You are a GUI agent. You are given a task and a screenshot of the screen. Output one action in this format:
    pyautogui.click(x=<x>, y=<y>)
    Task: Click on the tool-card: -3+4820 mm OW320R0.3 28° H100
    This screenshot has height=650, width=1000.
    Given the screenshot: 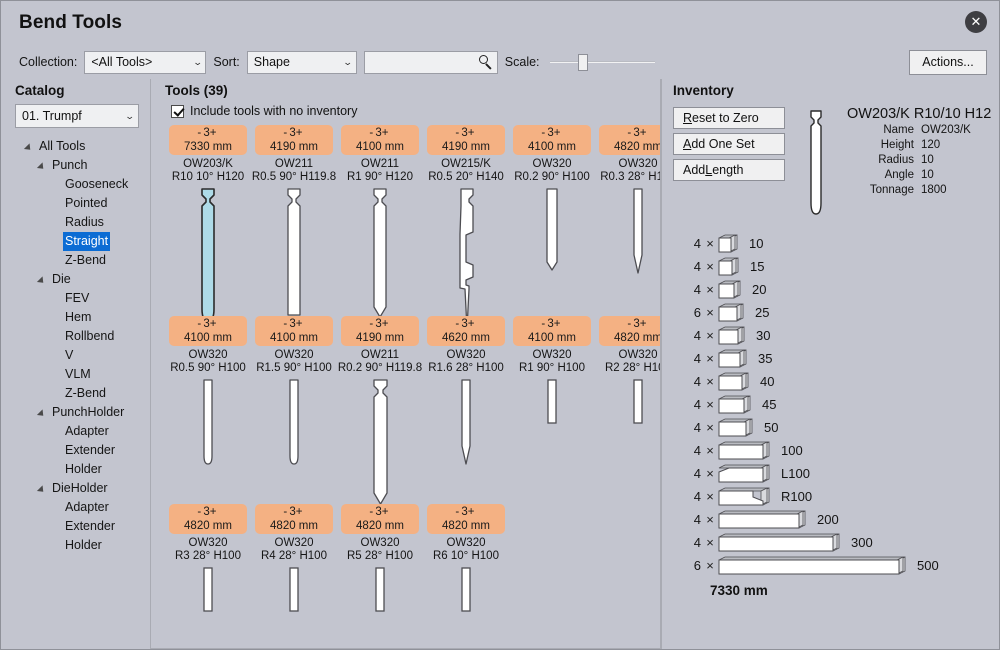 What is the action you would take?
    pyautogui.click(x=628, y=220)
    